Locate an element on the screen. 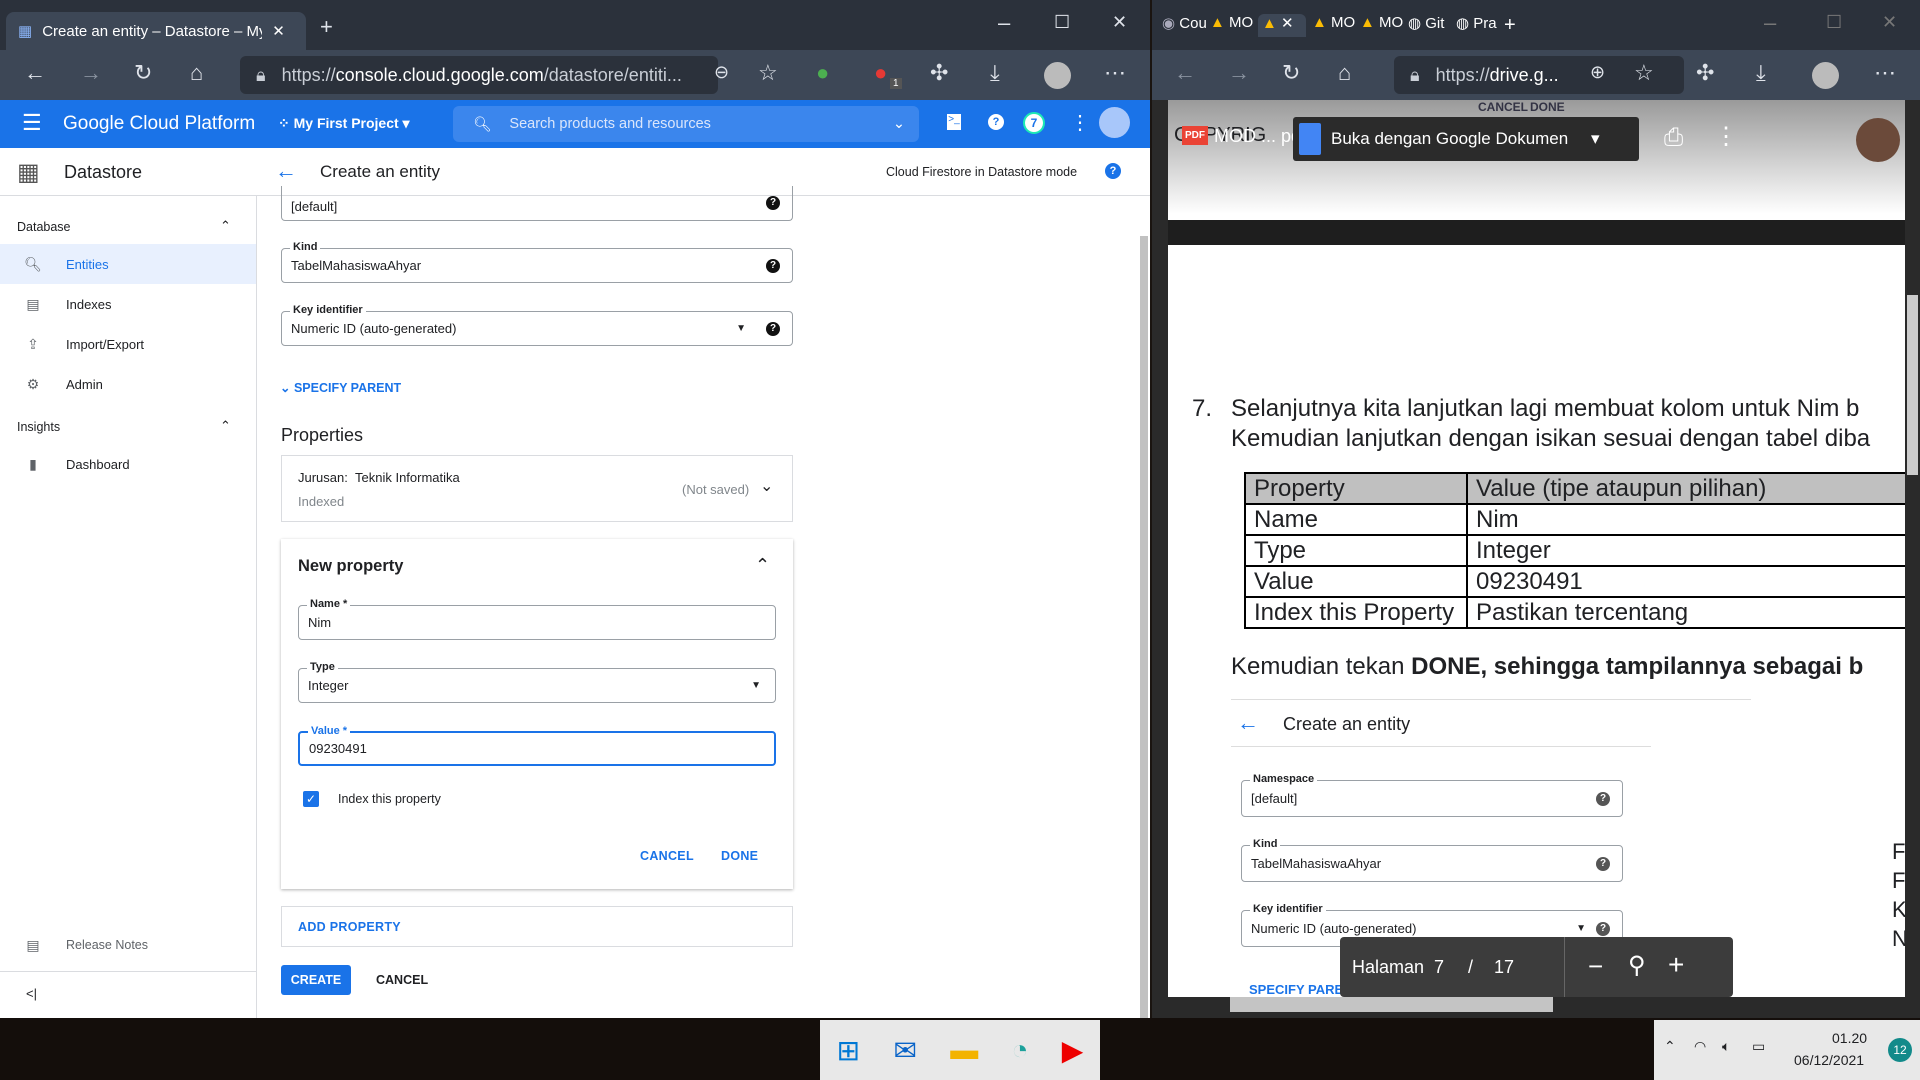  account-avatar is located at coordinates (1114, 122).